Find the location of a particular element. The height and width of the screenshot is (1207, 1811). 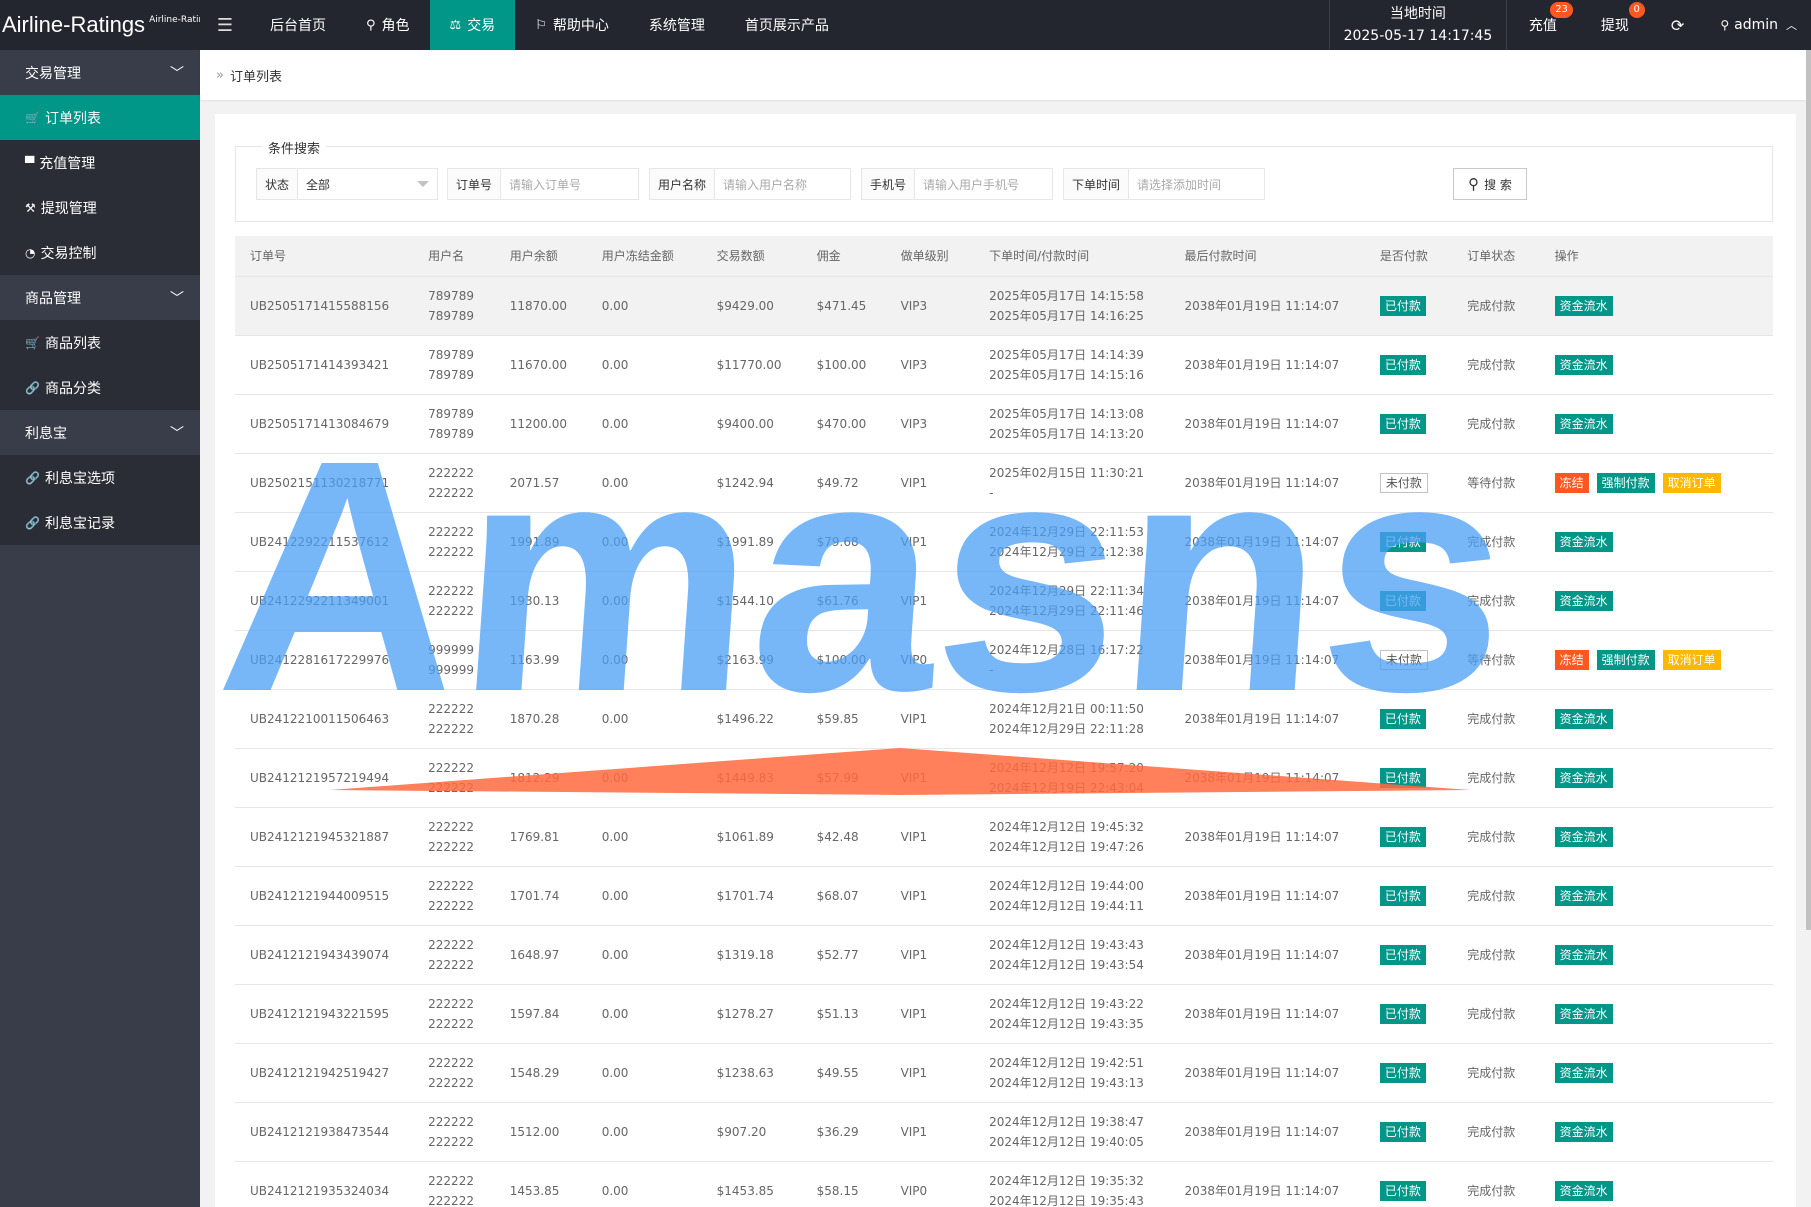

refresh-icon: ⟳ is located at coordinates (1677, 25).